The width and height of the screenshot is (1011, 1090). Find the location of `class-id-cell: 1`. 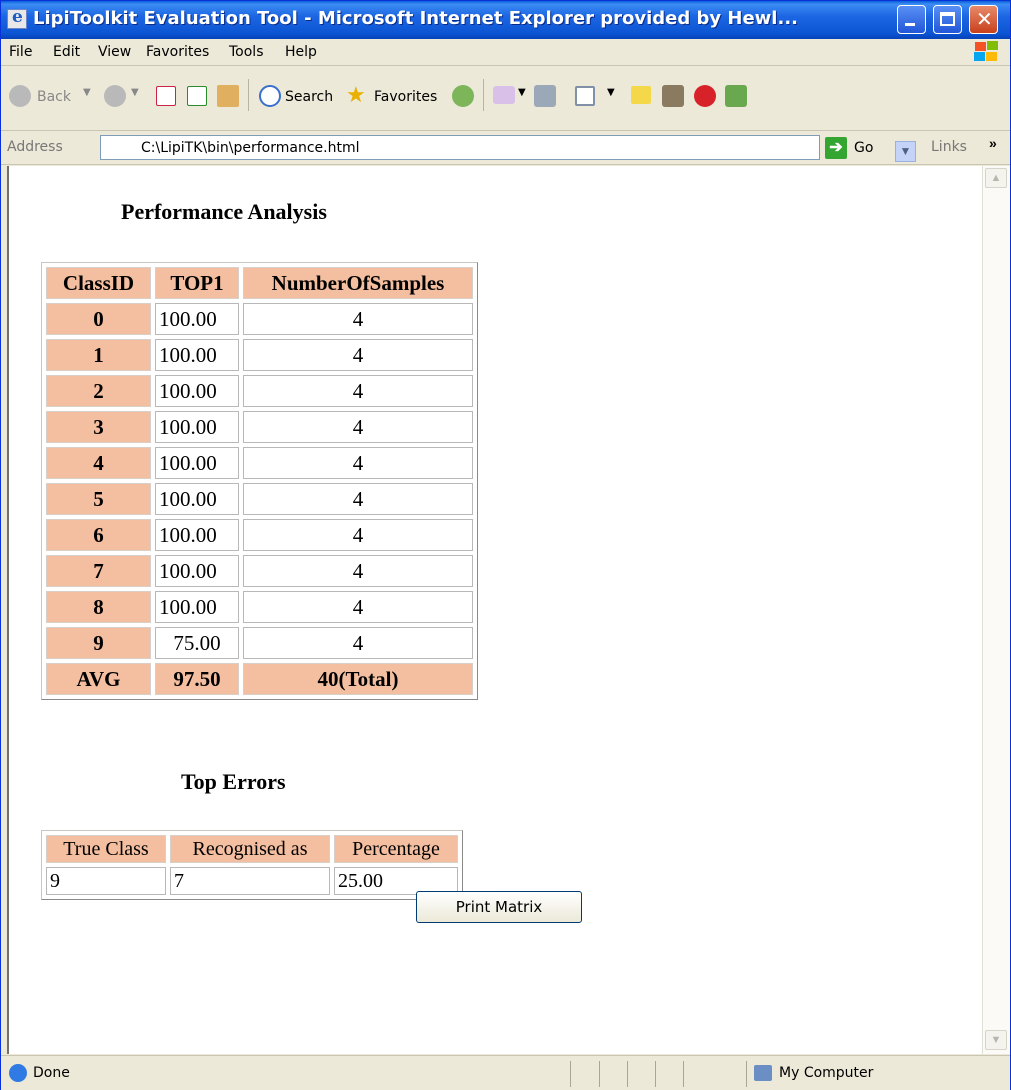

class-id-cell: 1 is located at coordinates (98, 355).